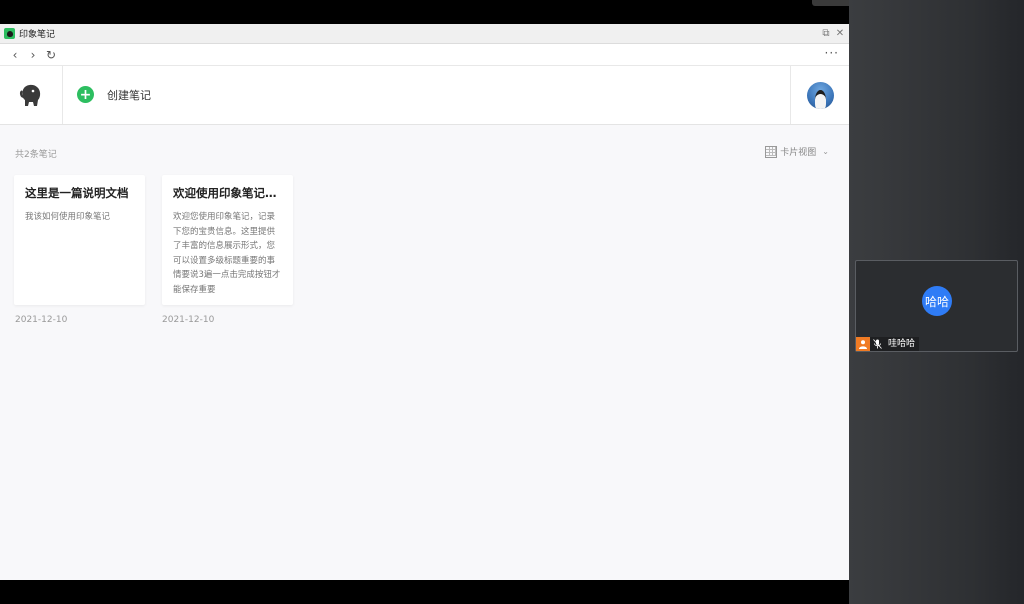  I want to click on navigation-bar: ‹ › ↻ ···, so click(424, 55).